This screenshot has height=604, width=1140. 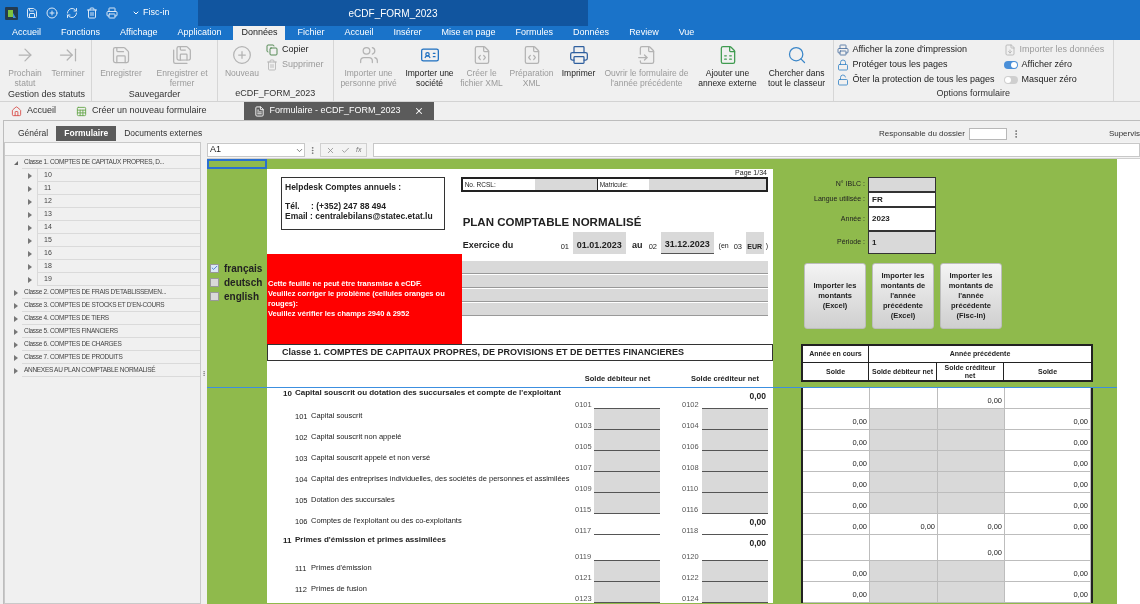 What do you see at coordinates (407, 33) in the screenshot?
I see `ribbon-tab: Insérer` at bounding box center [407, 33].